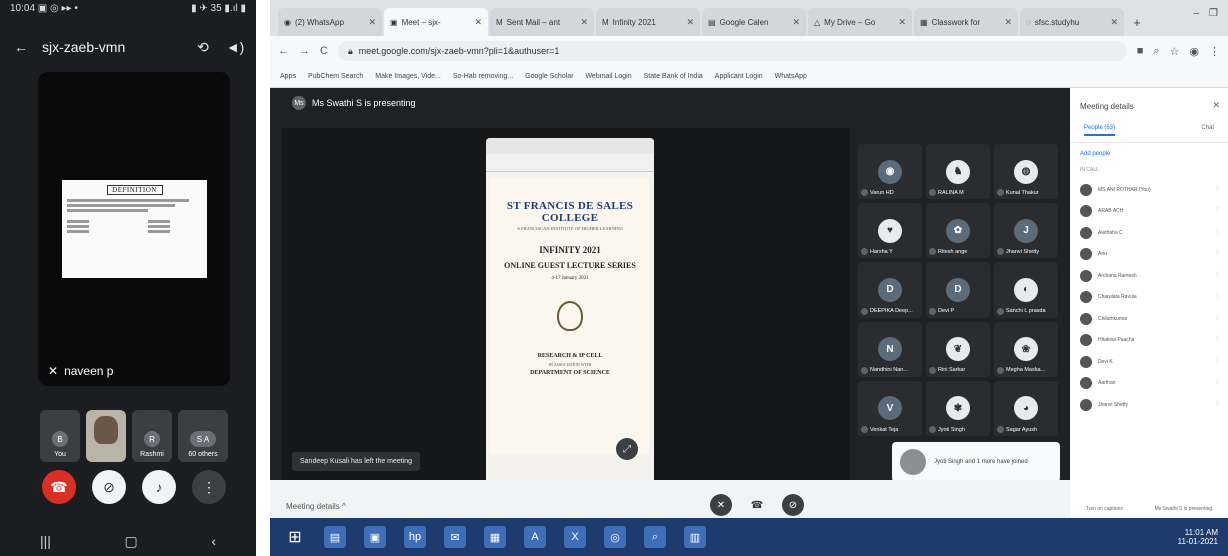 Image resolution: width=1228 pixels, height=556 pixels. What do you see at coordinates (1184, 509) in the screenshot?
I see `presenting-status: Ms Swathi S is presenting` at bounding box center [1184, 509].